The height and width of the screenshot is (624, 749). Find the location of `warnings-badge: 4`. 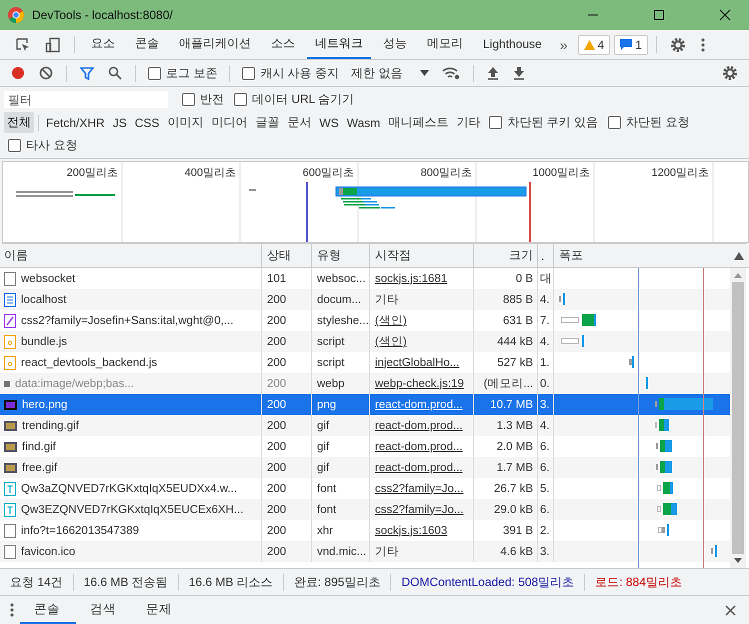

warnings-badge: 4 is located at coordinates (594, 44).